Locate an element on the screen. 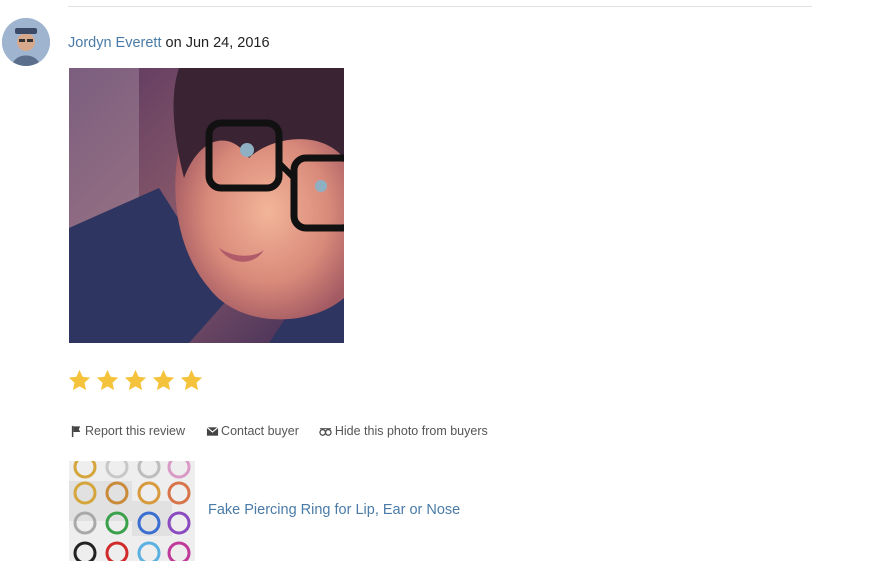  report-review-label: Report this review is located at coordinates (135, 431).